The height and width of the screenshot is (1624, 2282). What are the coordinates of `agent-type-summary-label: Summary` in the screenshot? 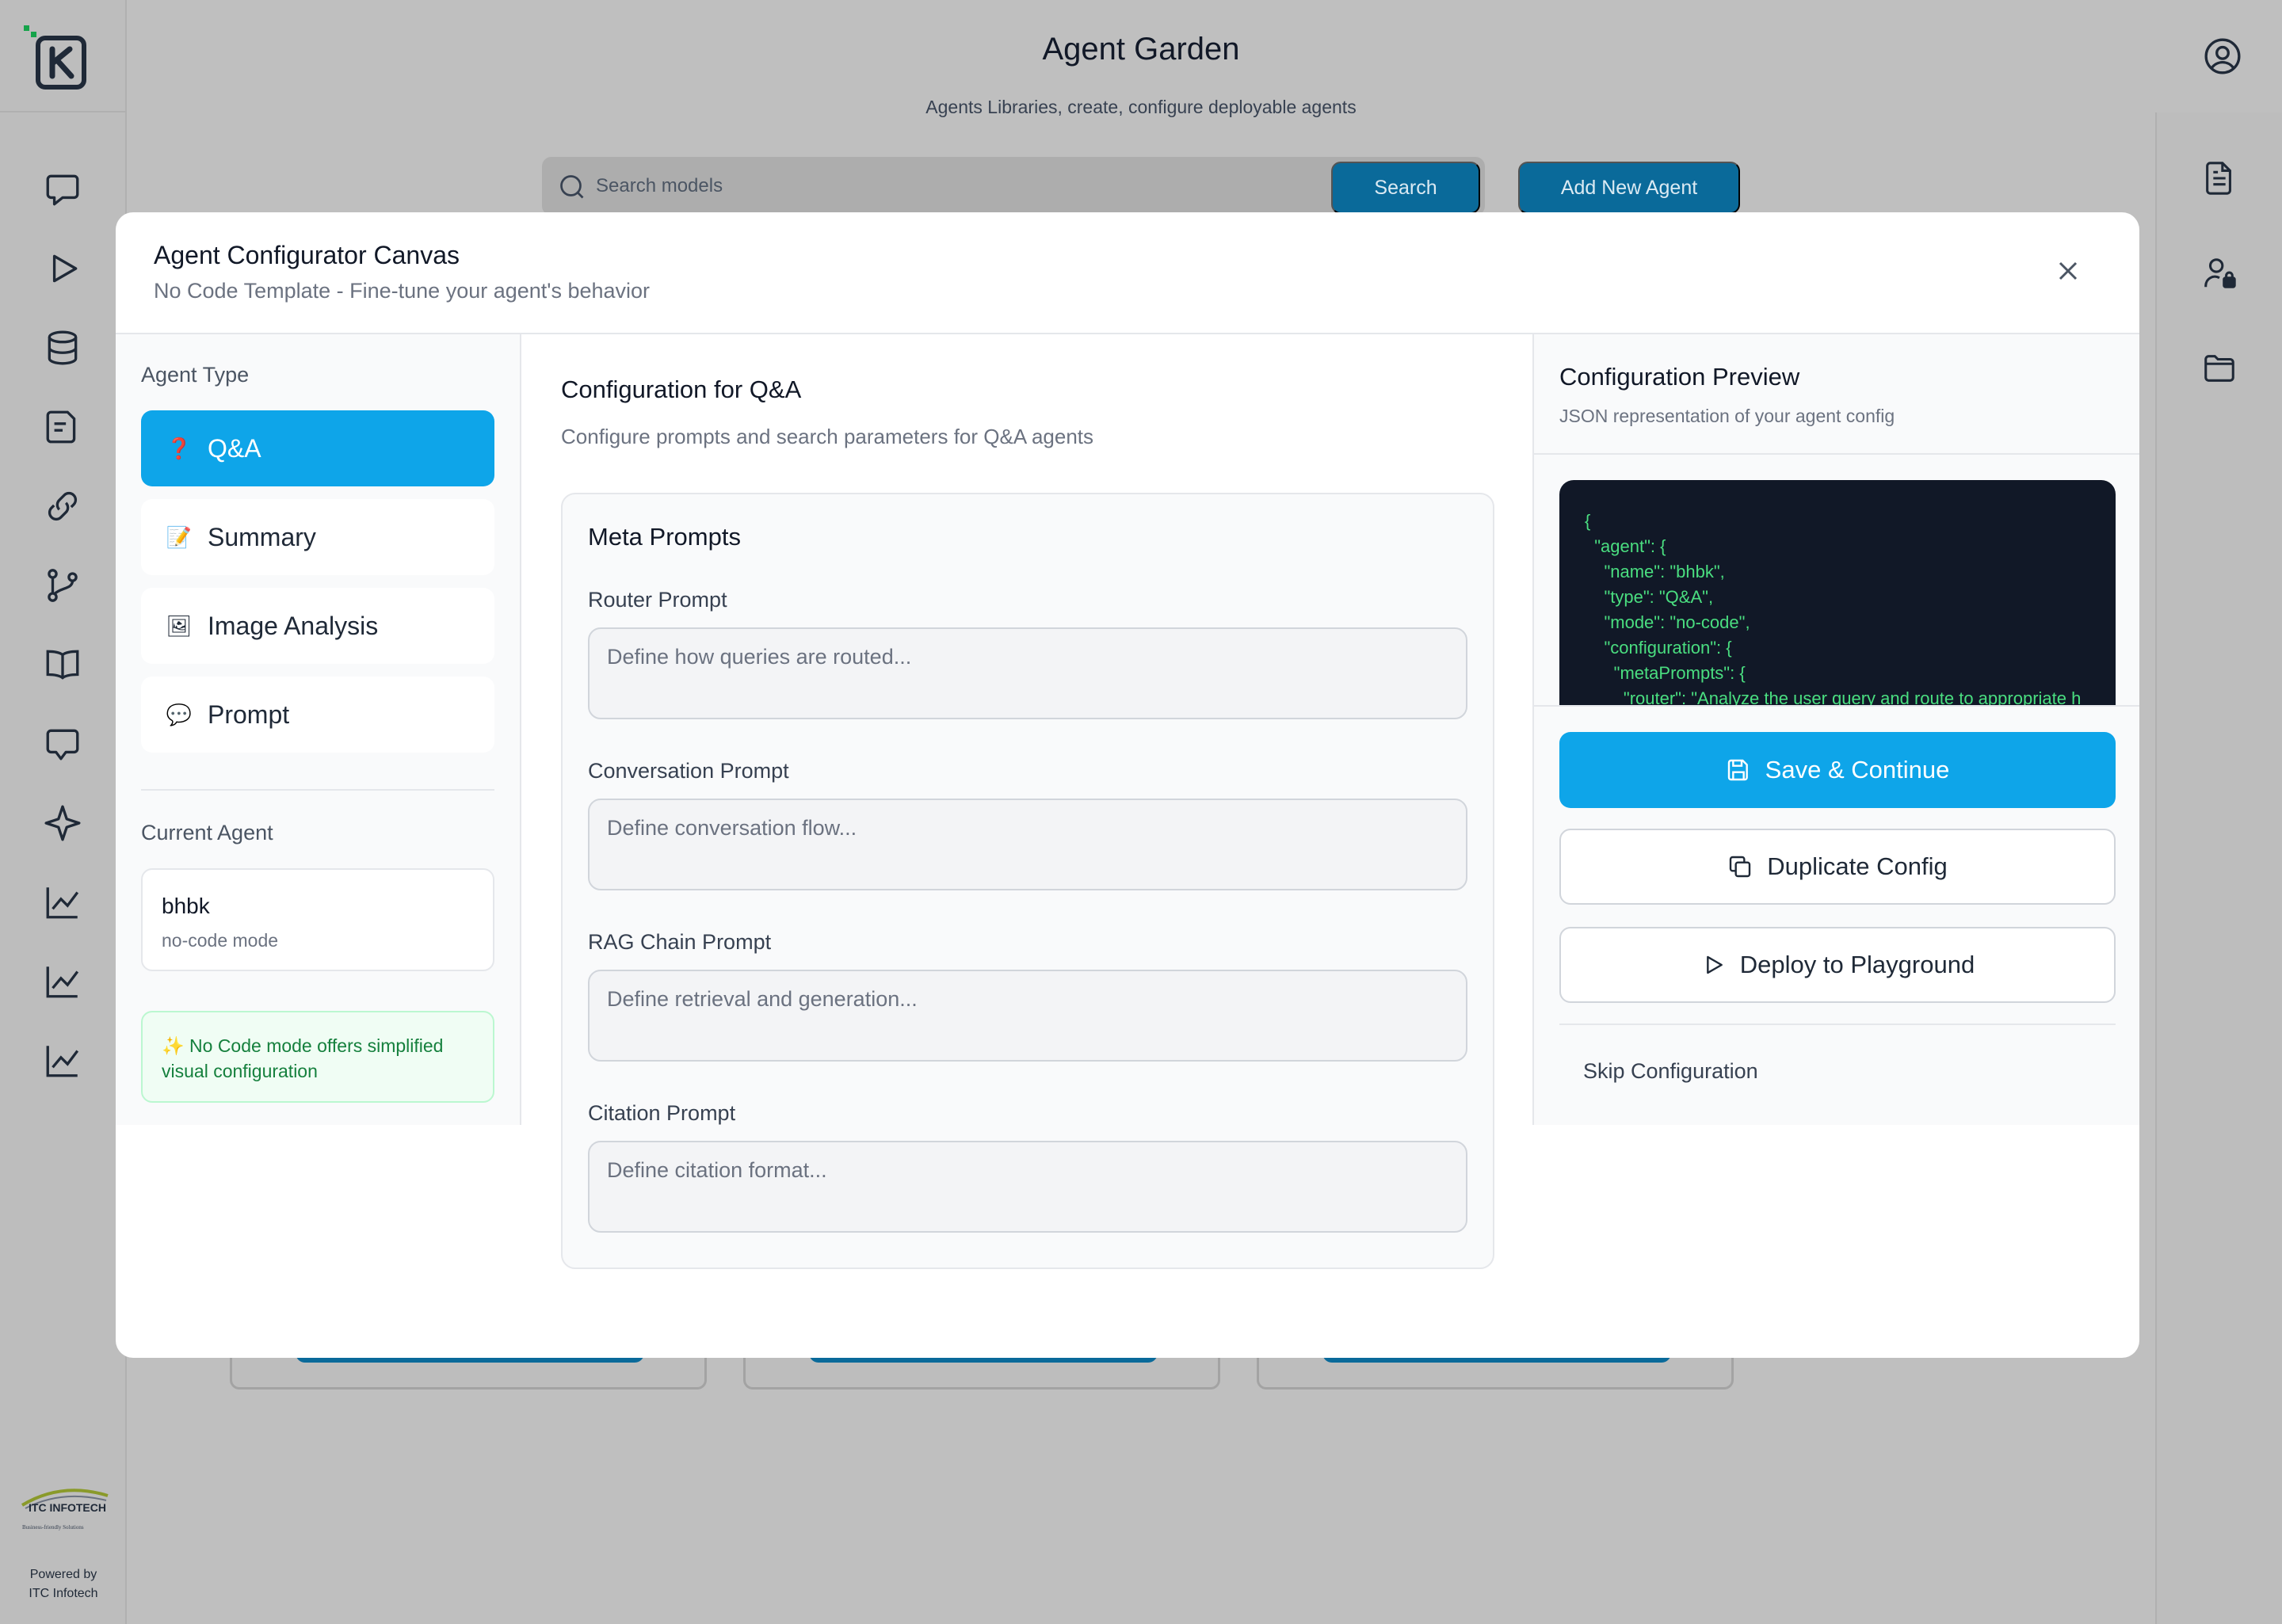 It's located at (262, 536).